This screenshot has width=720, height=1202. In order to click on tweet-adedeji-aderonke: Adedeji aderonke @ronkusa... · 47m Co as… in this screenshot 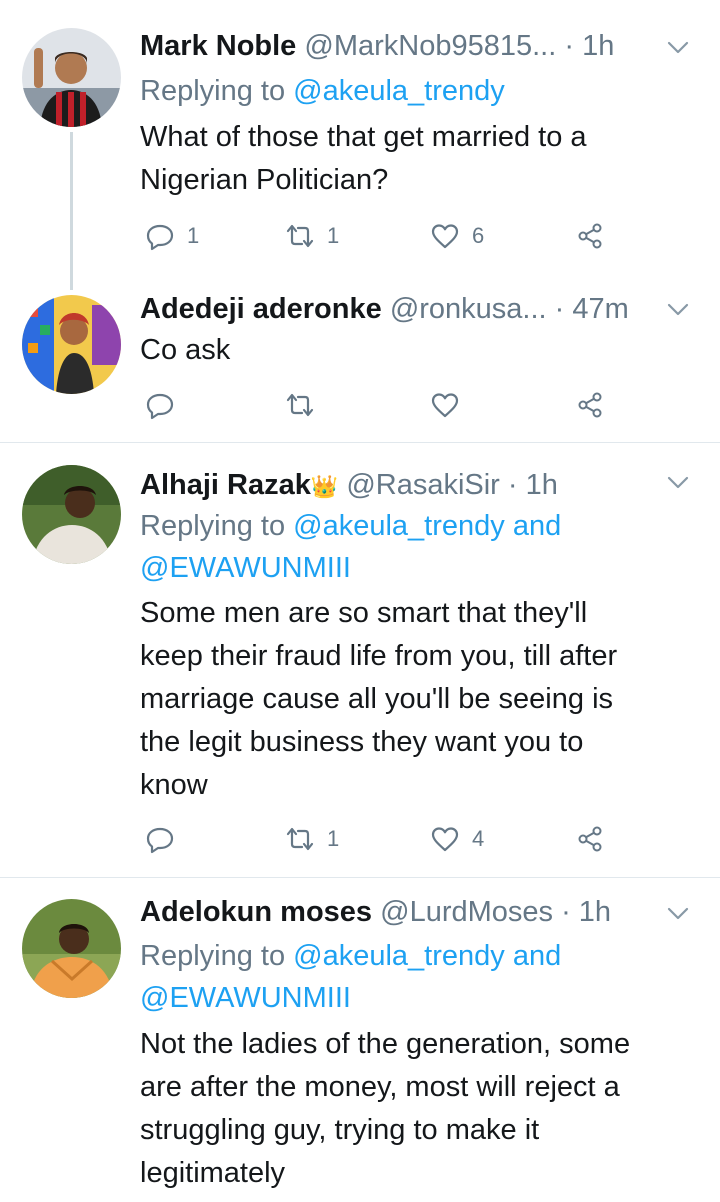, I will do `click(360, 366)`.